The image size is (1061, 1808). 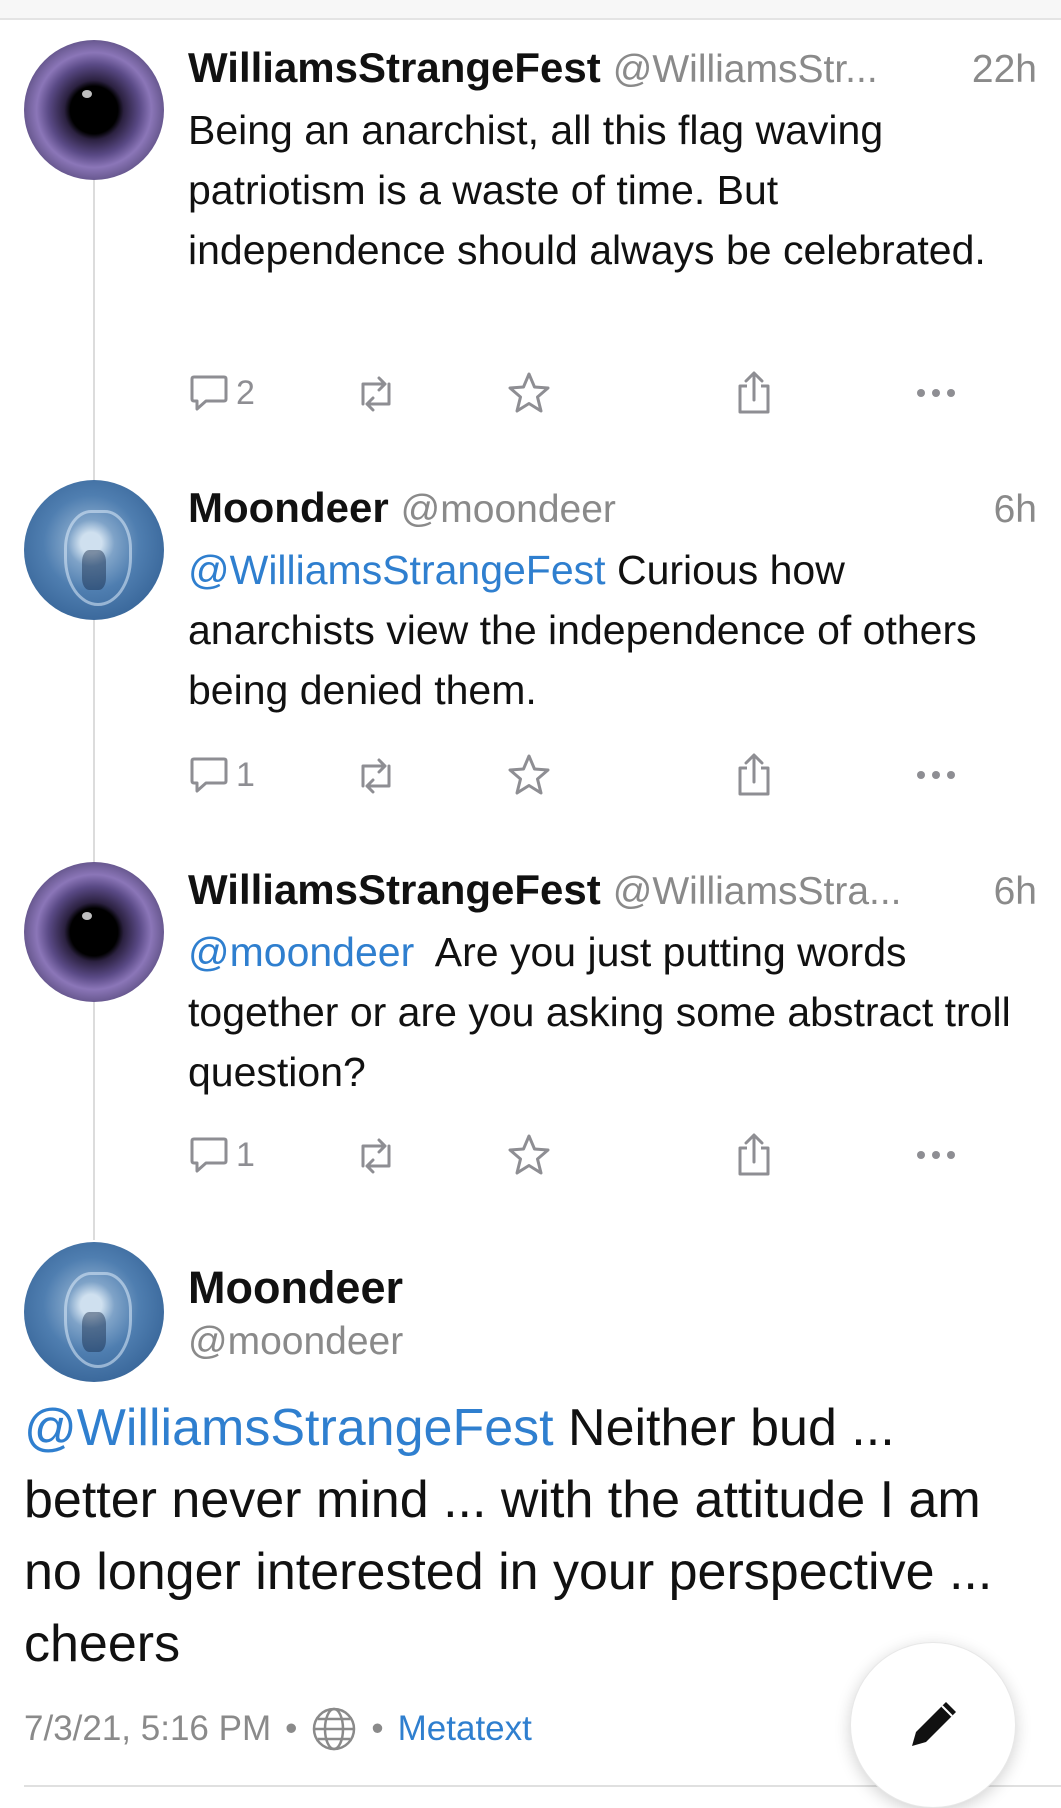 I want to click on post-timestamp: 7/3/21, 5:16 PM, so click(x=148, y=1728).